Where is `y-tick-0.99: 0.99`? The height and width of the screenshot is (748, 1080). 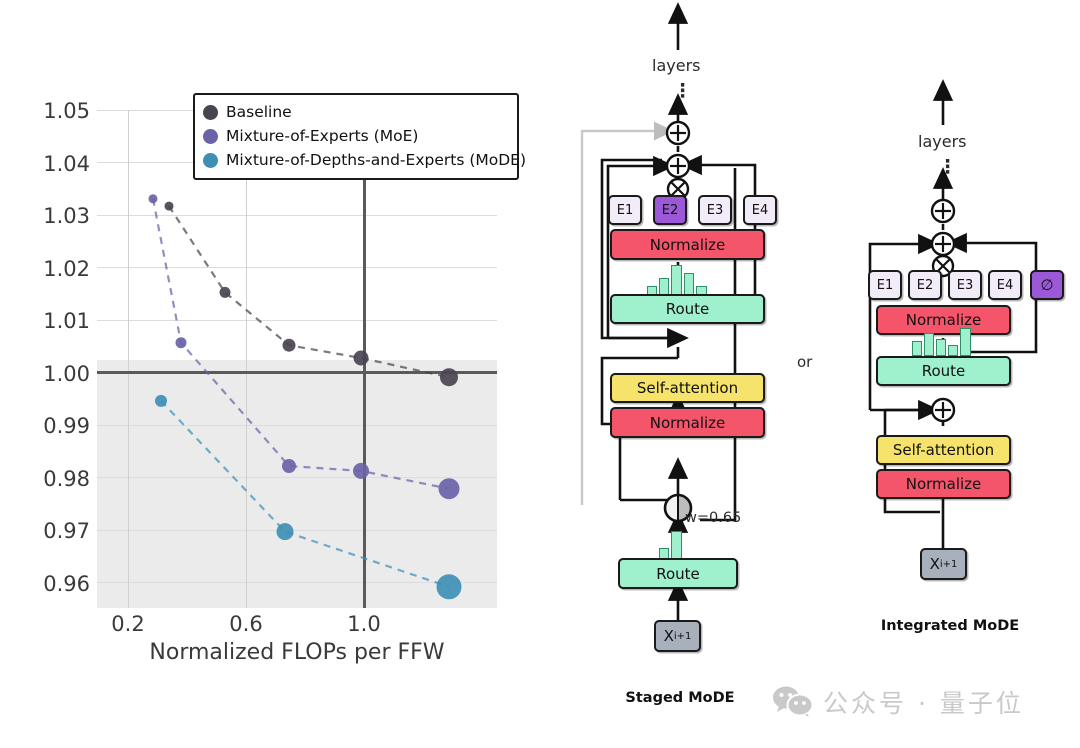
y-tick-0.99: 0.99 is located at coordinates (66, 426).